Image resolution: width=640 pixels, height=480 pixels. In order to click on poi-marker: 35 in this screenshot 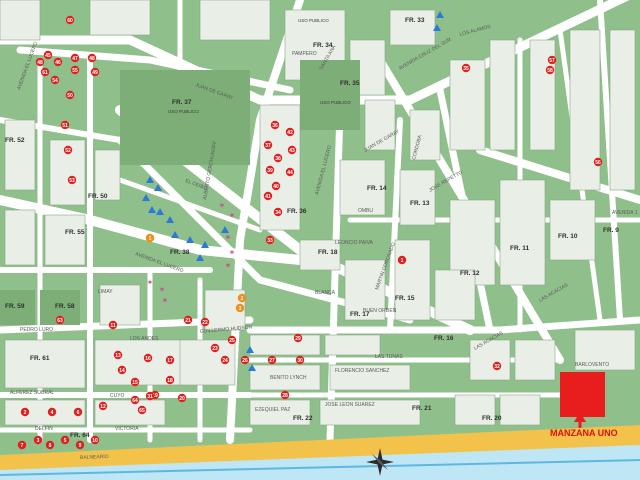, I will do `click(466, 68)`.